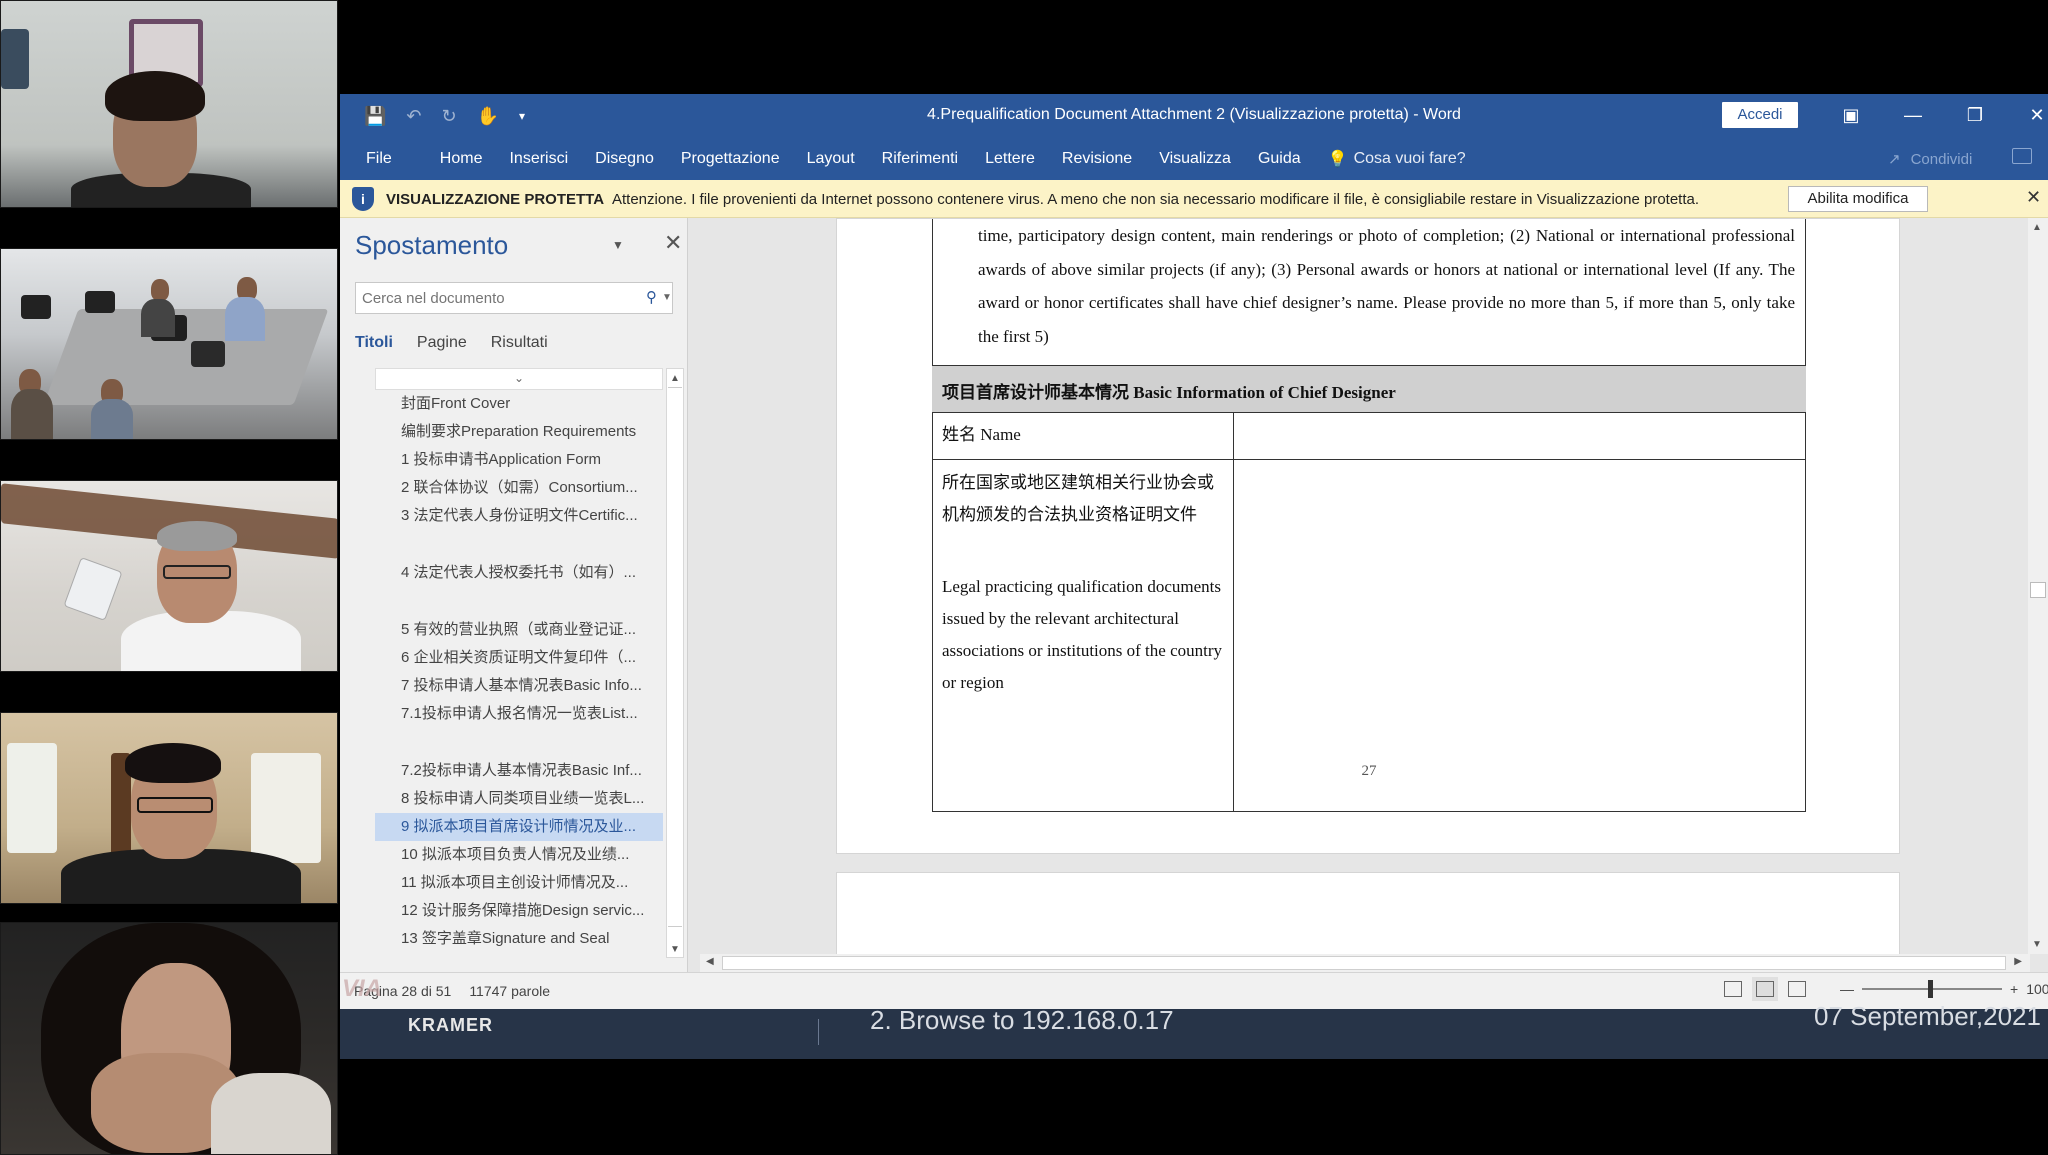 Image resolution: width=2048 pixels, height=1155 pixels. Describe the element at coordinates (1733, 989) in the screenshot. I see `read-mode-icon` at that location.